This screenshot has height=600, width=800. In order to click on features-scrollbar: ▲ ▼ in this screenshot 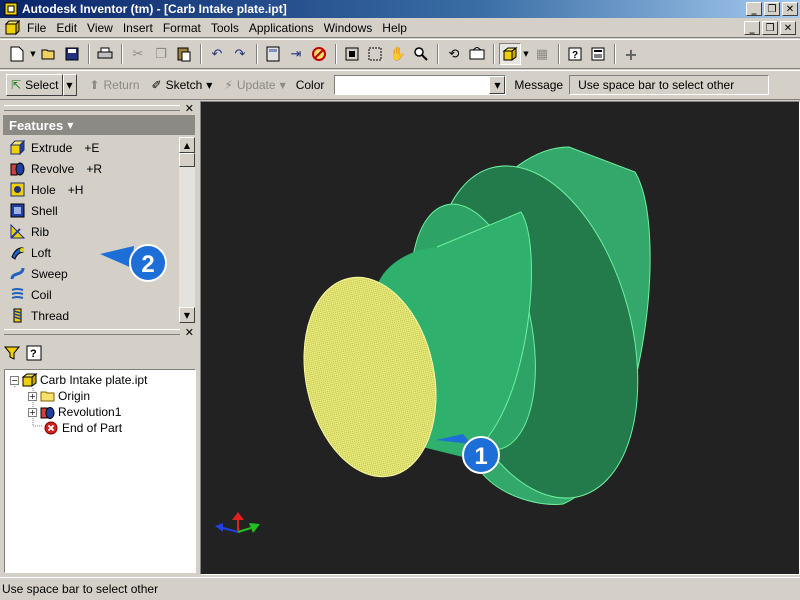, I will do `click(187, 230)`.